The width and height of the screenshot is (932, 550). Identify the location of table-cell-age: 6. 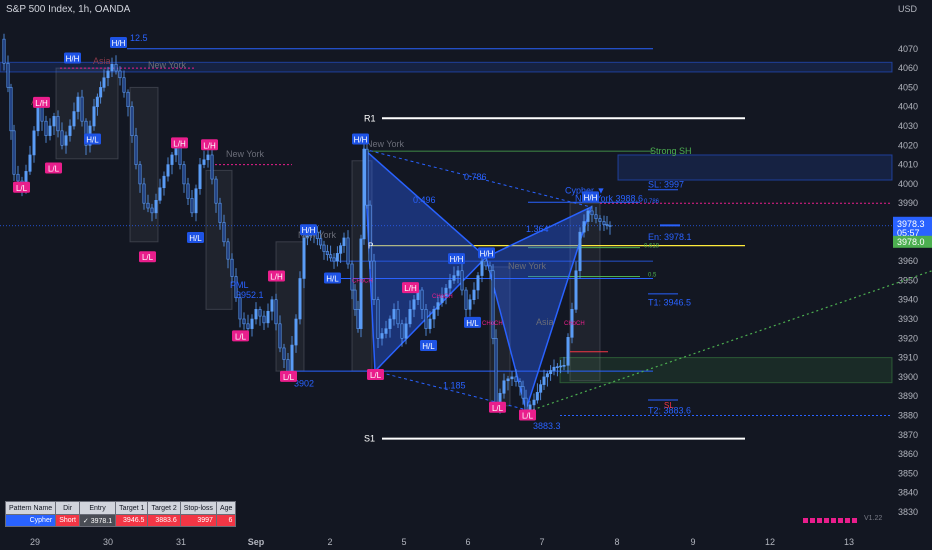
(226, 520).